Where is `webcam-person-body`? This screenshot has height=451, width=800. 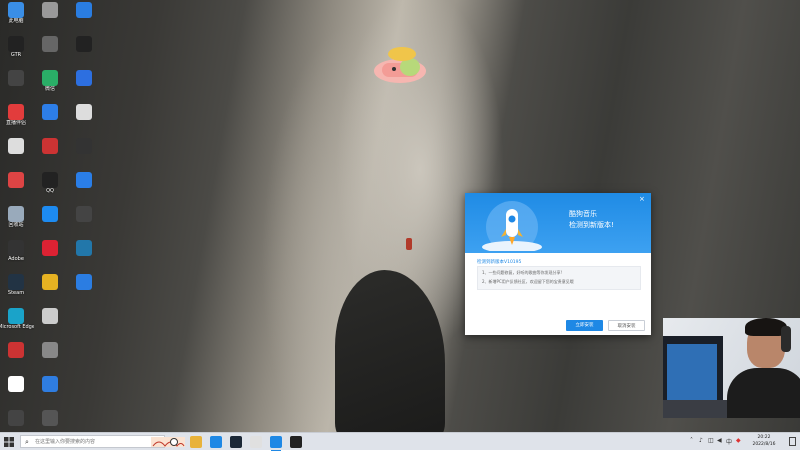 webcam-person-body is located at coordinates (763, 393).